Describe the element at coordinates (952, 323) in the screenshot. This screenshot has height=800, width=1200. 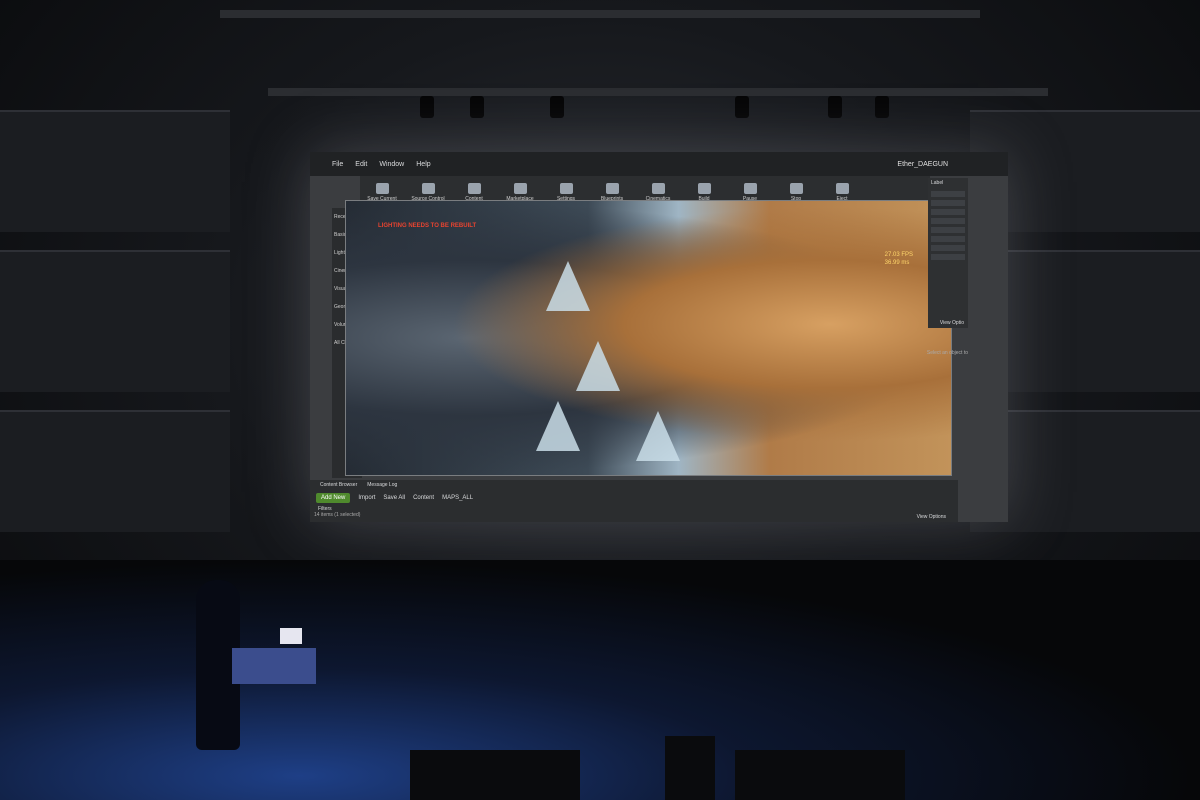
I see `outliner-view-options: View Optio` at that location.